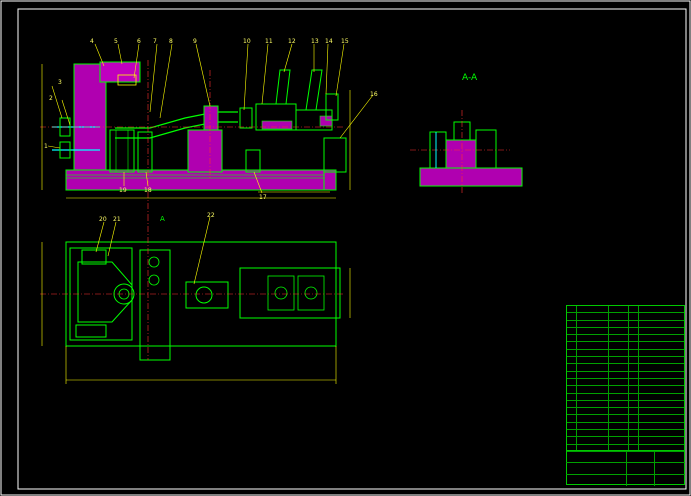 The width and height of the screenshot is (691, 496). Describe the element at coordinates (122, 151) in the screenshot. I see `locating-cylinder` at that location.